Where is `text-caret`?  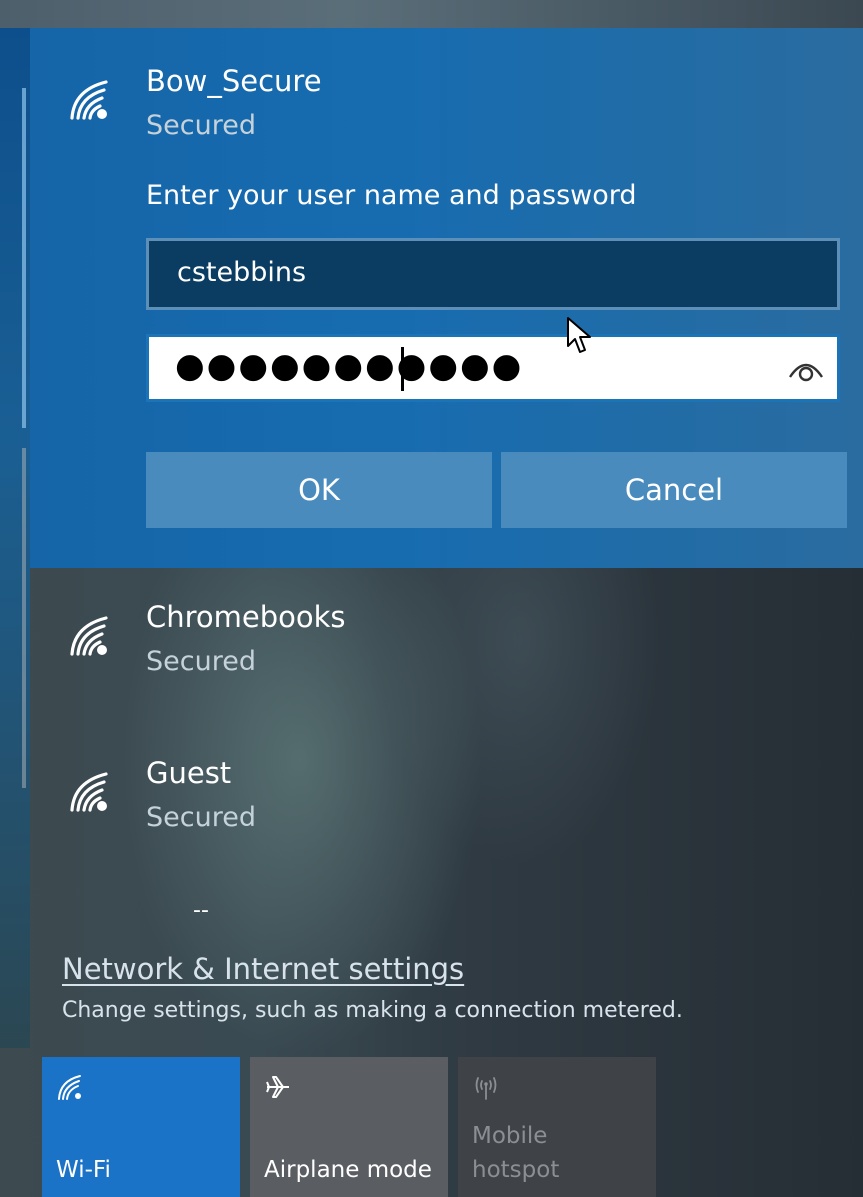
text-caret is located at coordinates (402, 369).